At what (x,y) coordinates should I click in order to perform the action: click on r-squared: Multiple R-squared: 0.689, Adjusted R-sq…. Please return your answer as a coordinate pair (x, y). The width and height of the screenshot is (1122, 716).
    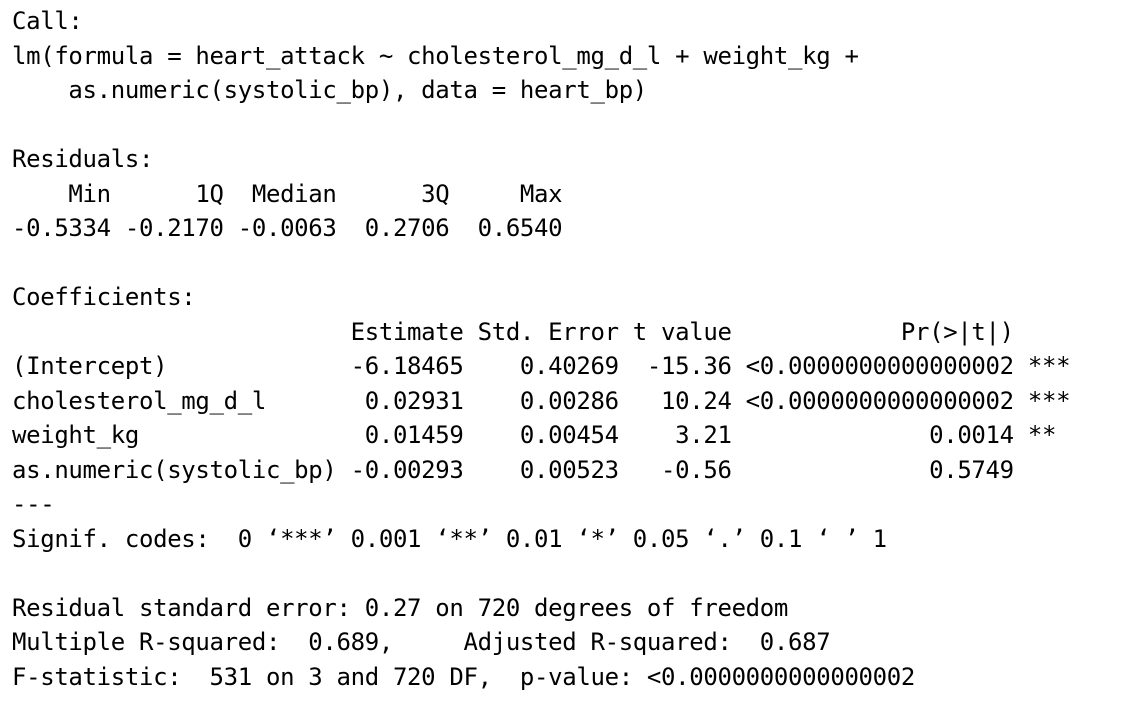
    Looking at the image, I should click on (428, 642).